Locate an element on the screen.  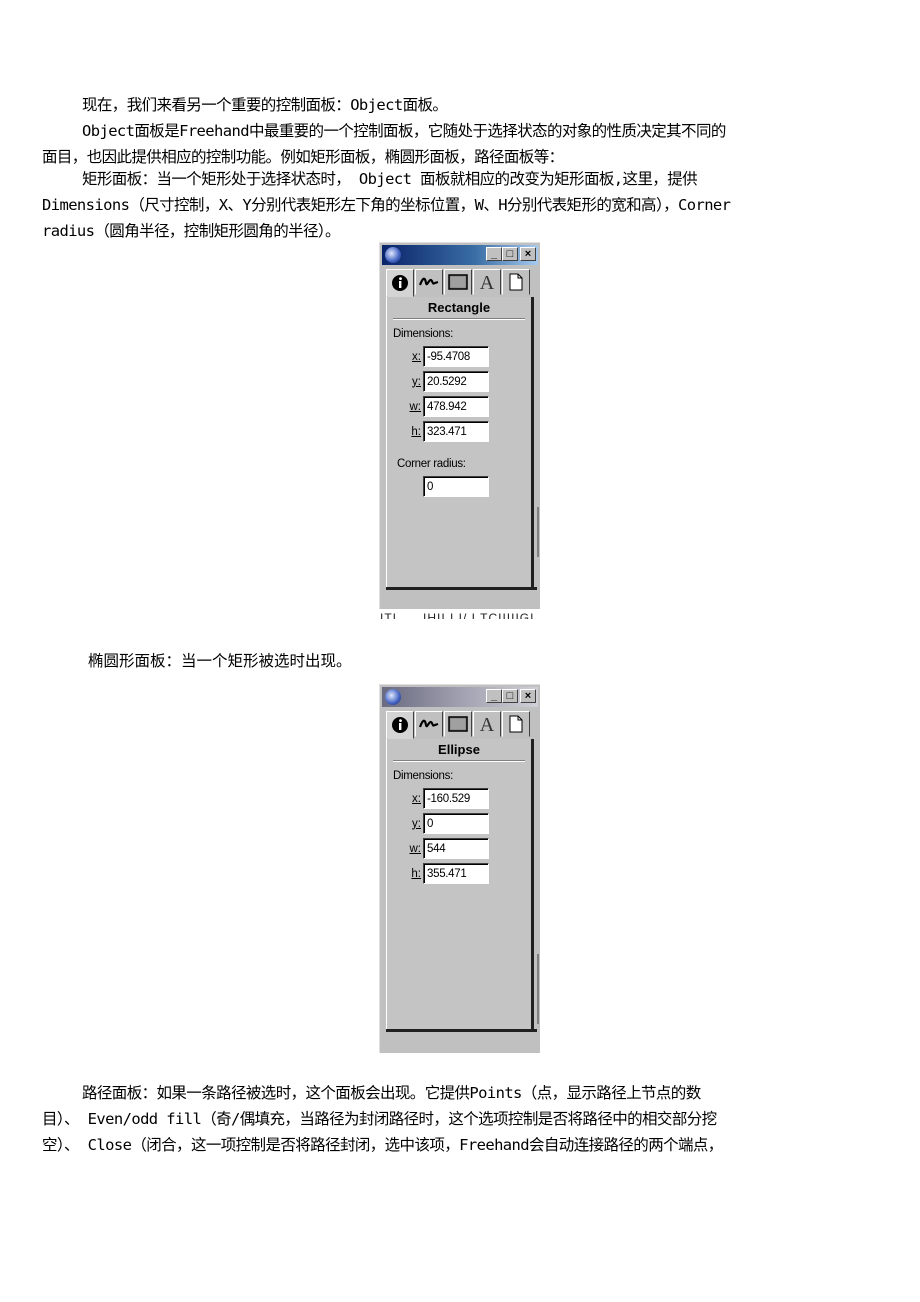
x-field-row: x: -160.529 is located at coordinates (459, 798).